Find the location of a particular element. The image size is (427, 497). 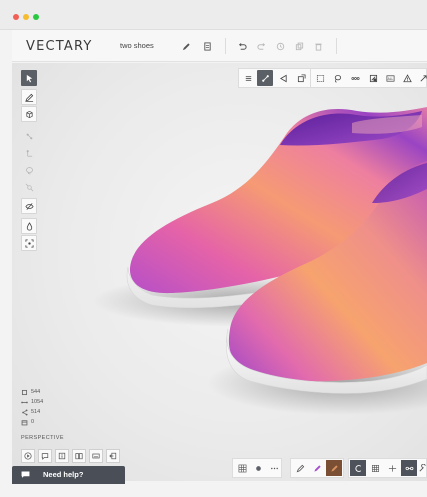

undo-icon is located at coordinates (242, 46).